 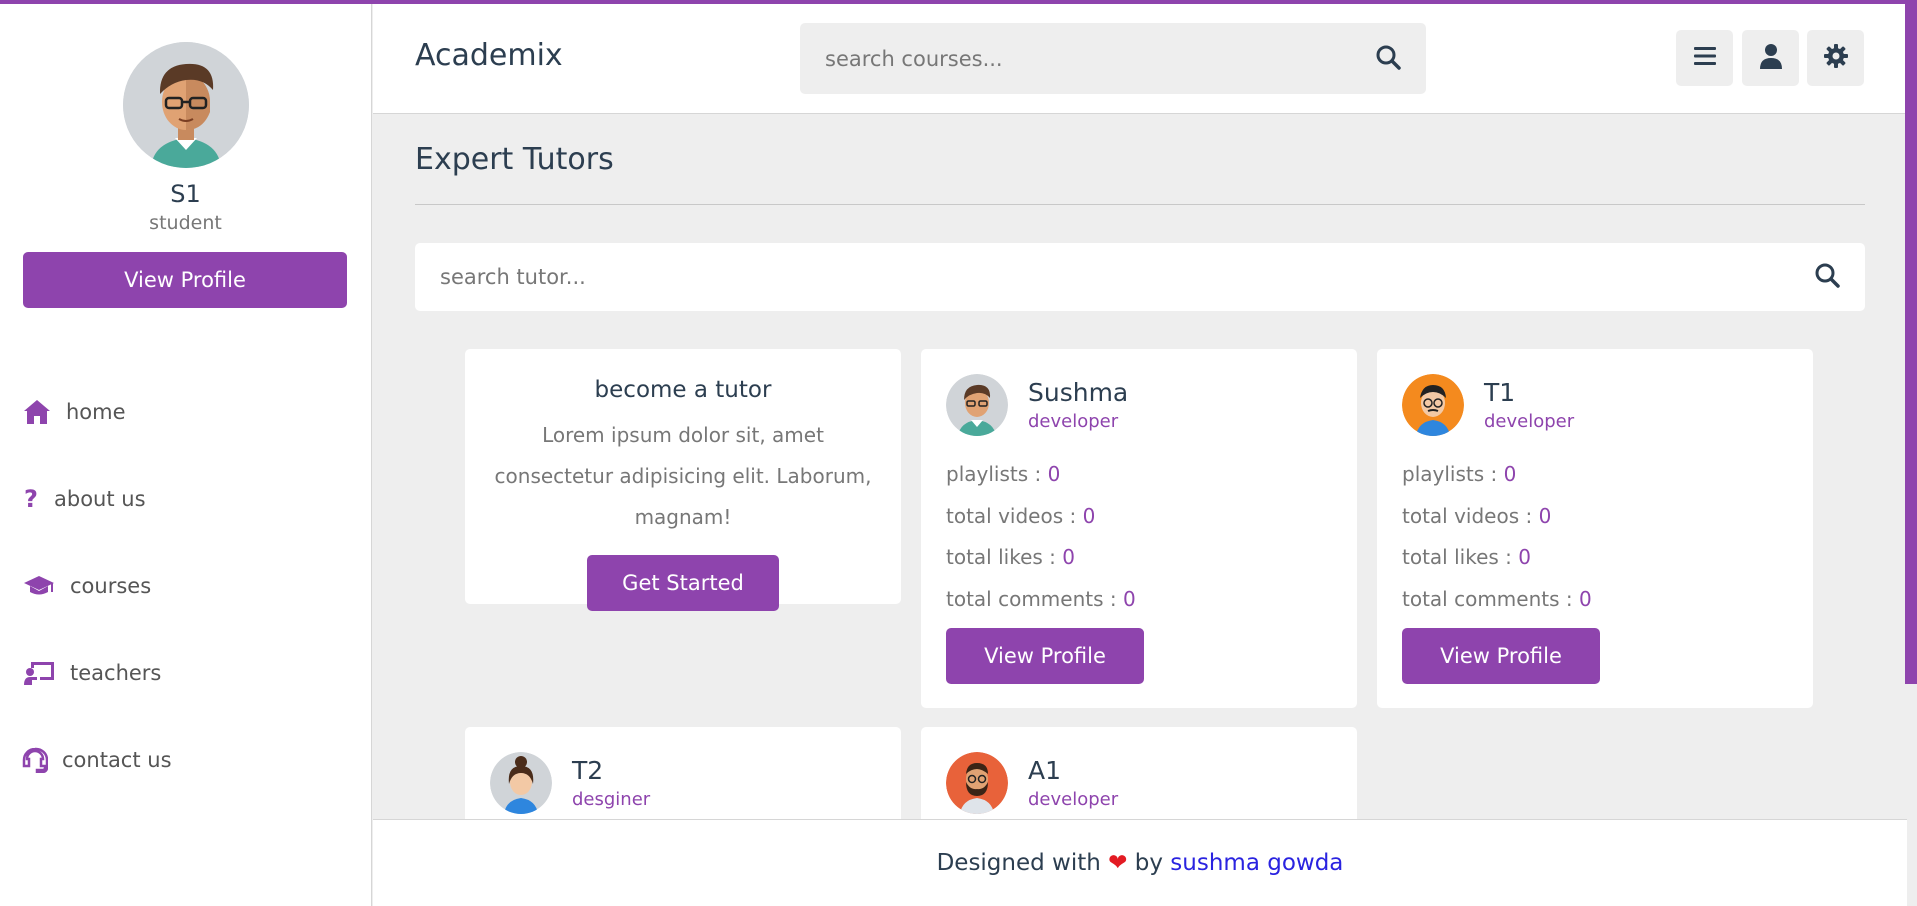 I want to click on menu-button, so click(x=1704, y=58).